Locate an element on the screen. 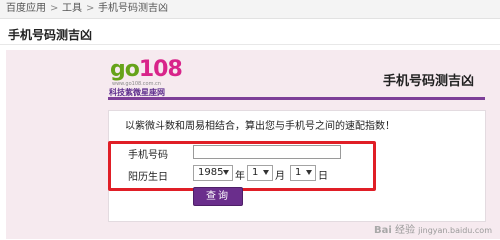 The height and width of the screenshot is (240, 500). breadcrumb-item-baidu-apps: 百度应用 is located at coordinates (26, 9).